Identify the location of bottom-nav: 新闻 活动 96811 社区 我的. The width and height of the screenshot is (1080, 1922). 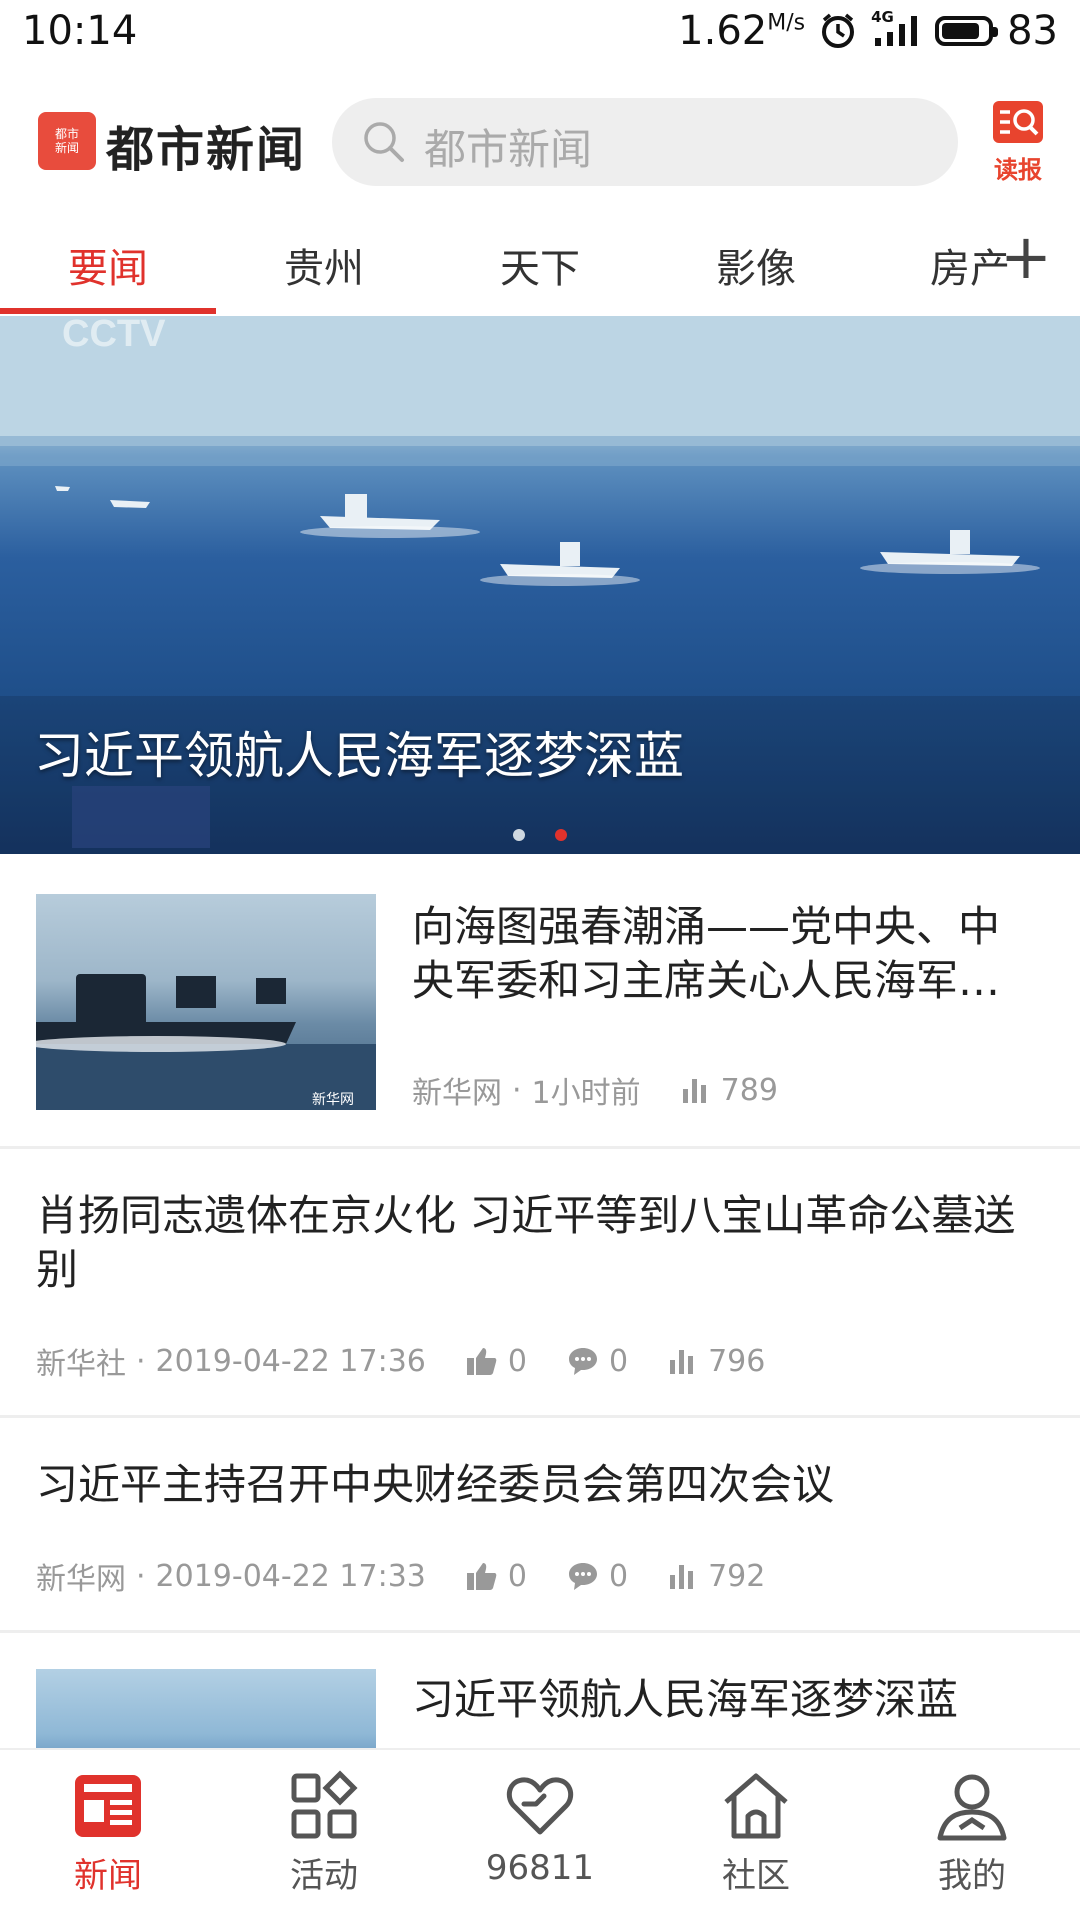
(540, 1835).